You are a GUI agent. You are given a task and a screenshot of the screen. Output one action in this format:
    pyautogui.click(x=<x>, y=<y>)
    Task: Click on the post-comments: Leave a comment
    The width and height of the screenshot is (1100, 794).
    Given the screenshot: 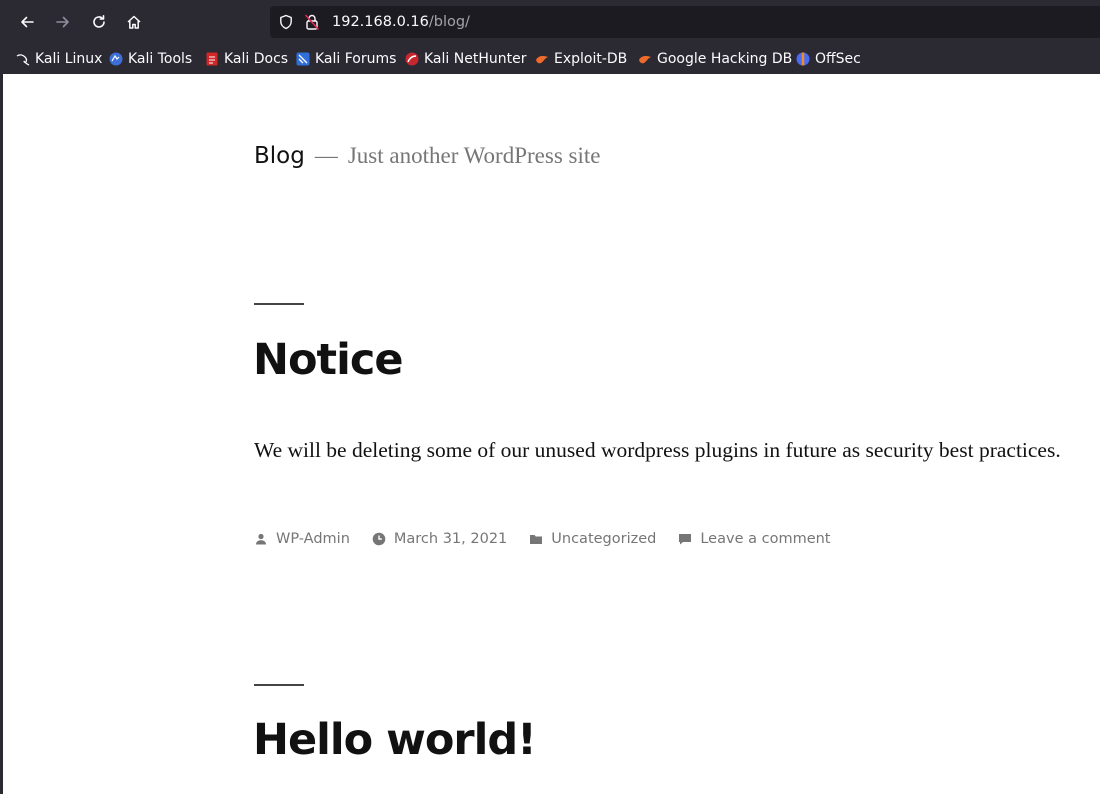 What is the action you would take?
    pyautogui.click(x=754, y=539)
    